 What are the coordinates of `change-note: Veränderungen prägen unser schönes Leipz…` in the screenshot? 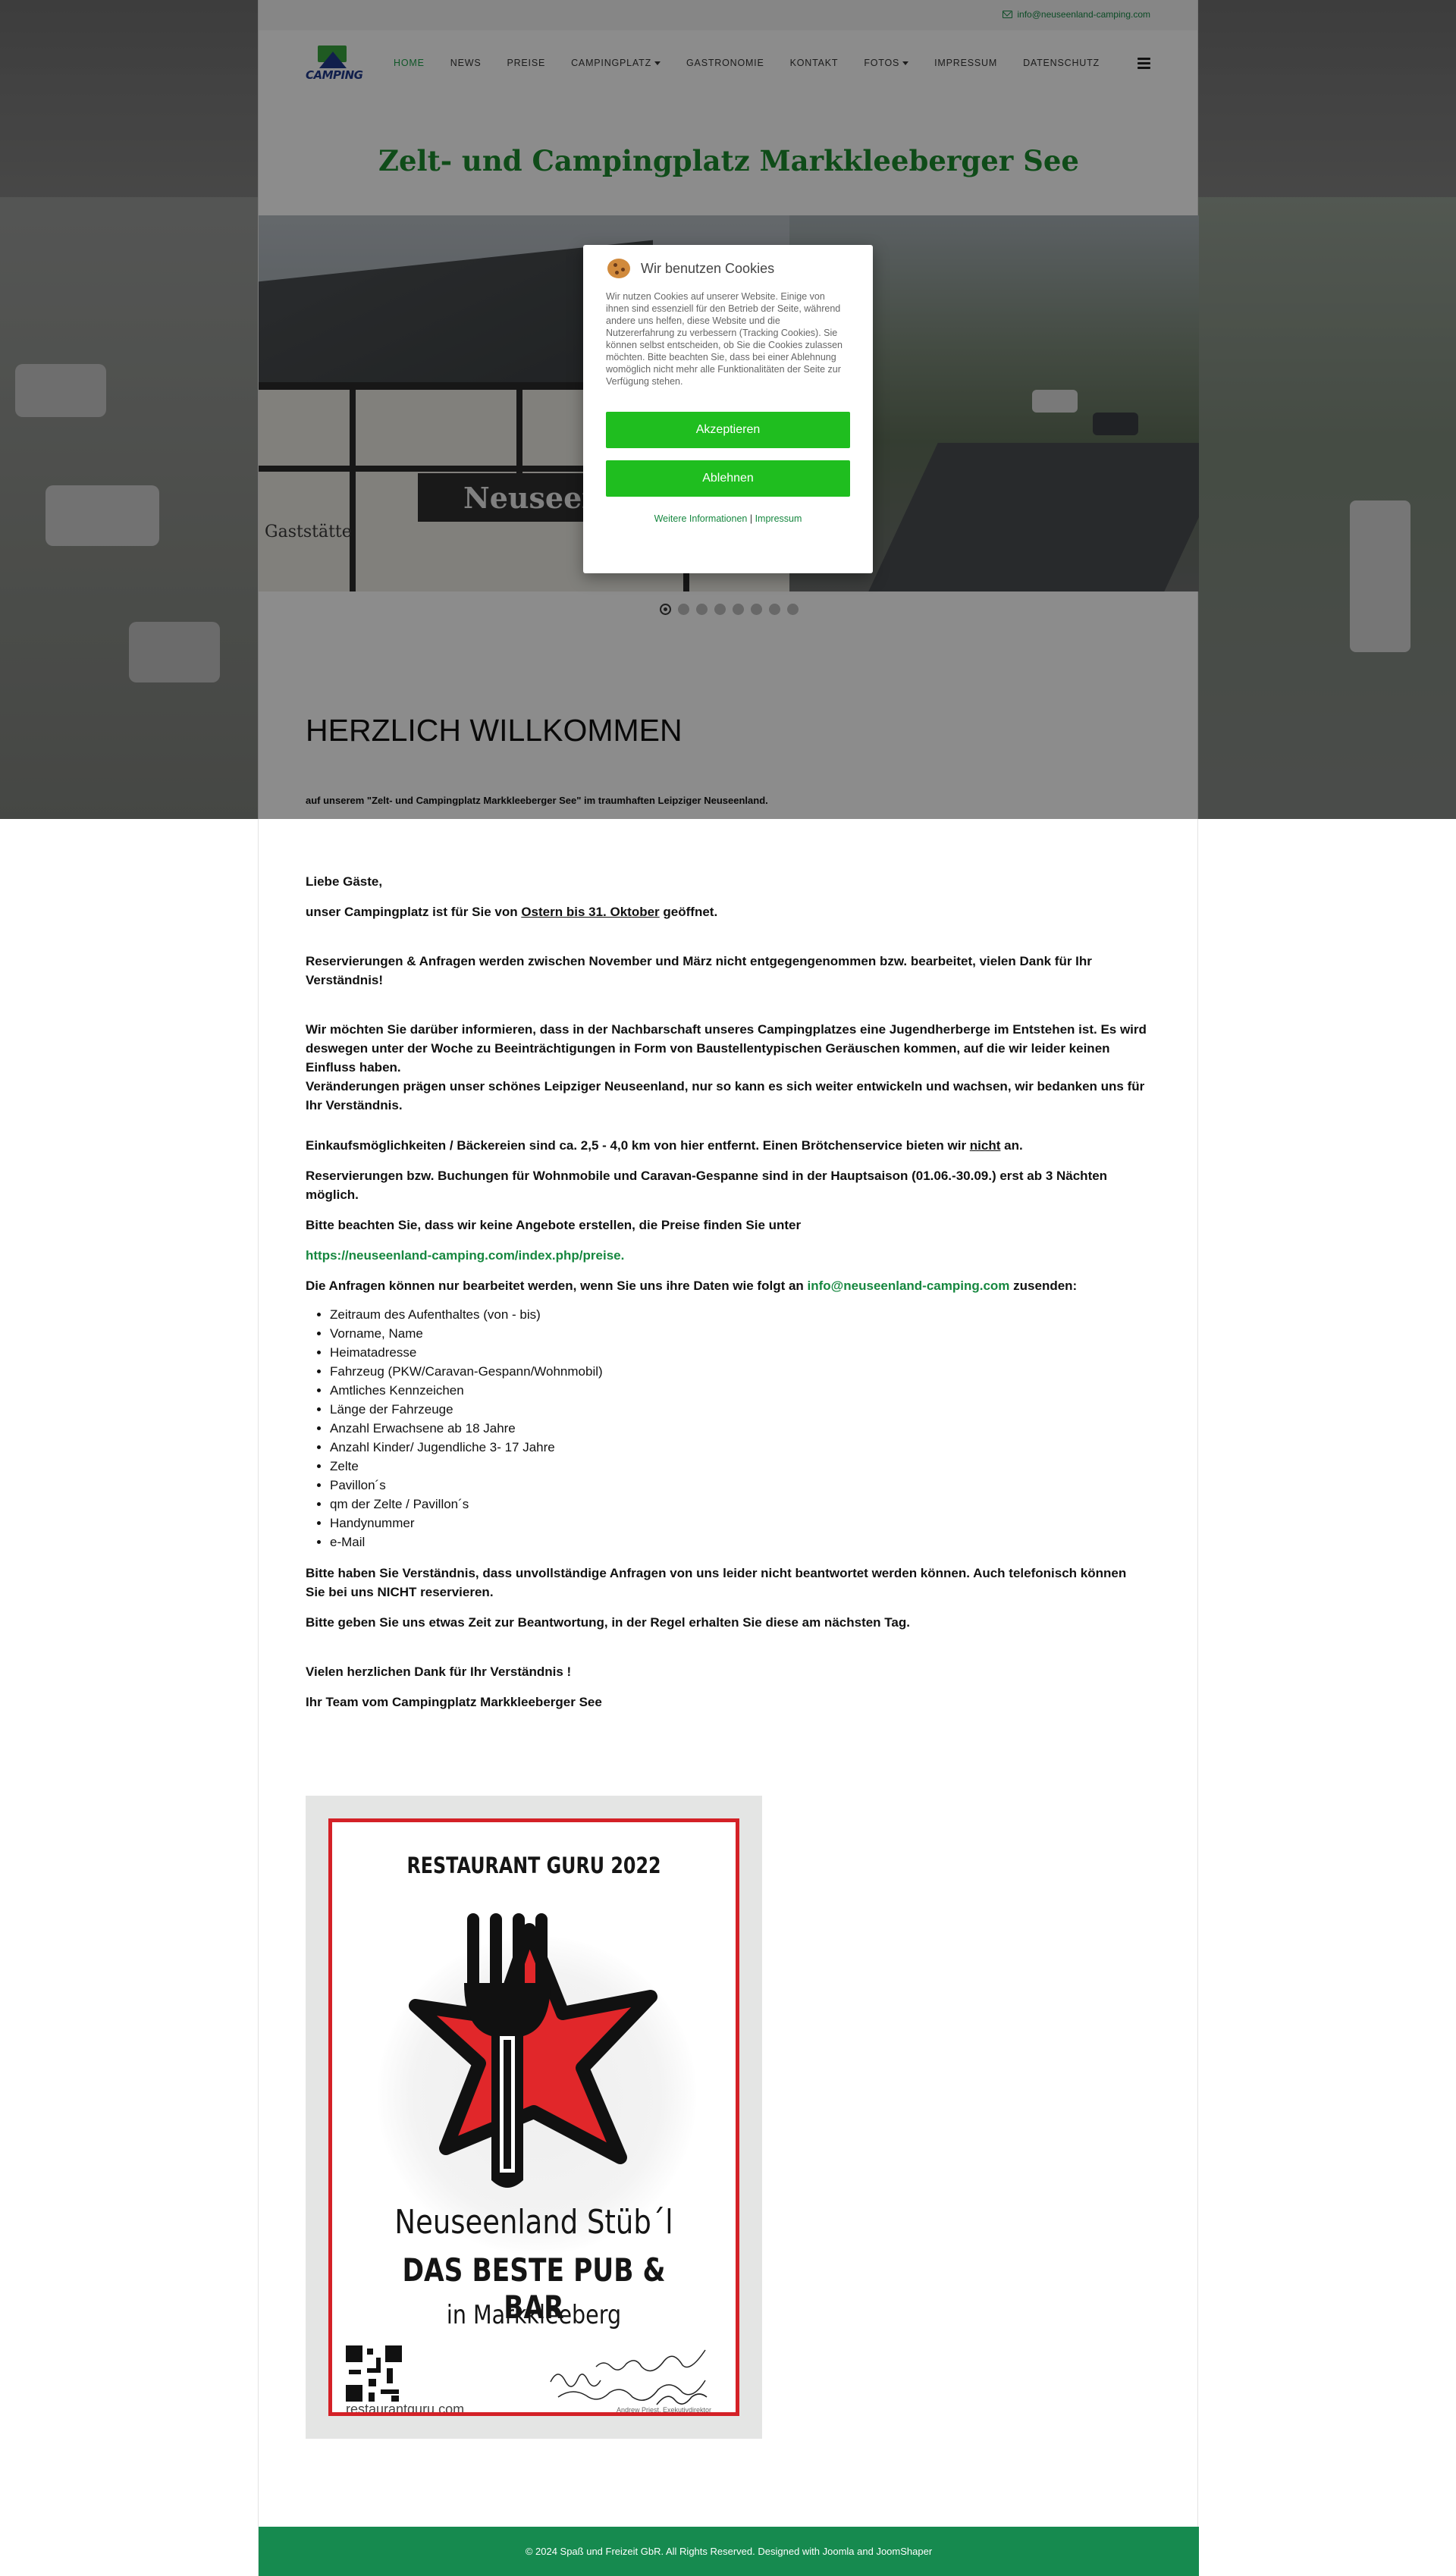 It's located at (725, 1095).